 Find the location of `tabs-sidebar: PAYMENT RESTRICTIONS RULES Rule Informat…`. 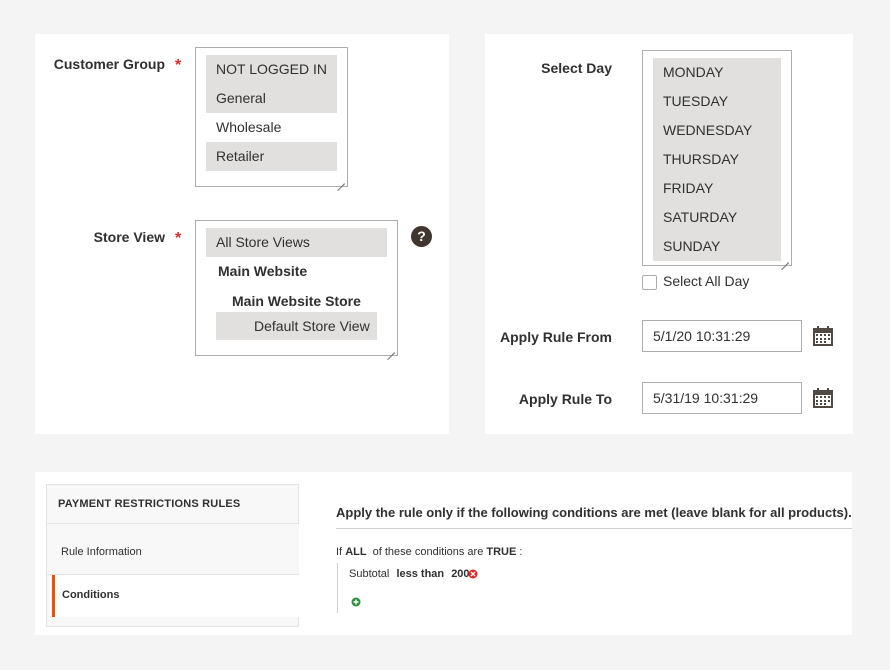

tabs-sidebar: PAYMENT RESTRICTIONS RULES Rule Informat… is located at coordinates (172, 555).